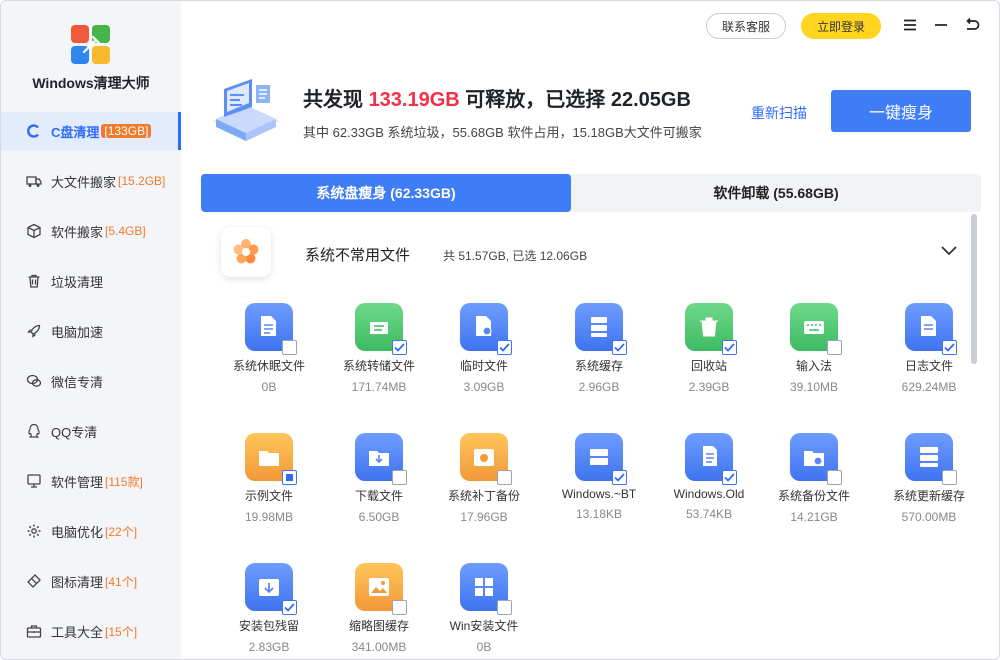  Describe the element at coordinates (709, 477) in the screenshot. I see `clean-item: Windows.Old 53.74KB` at that location.